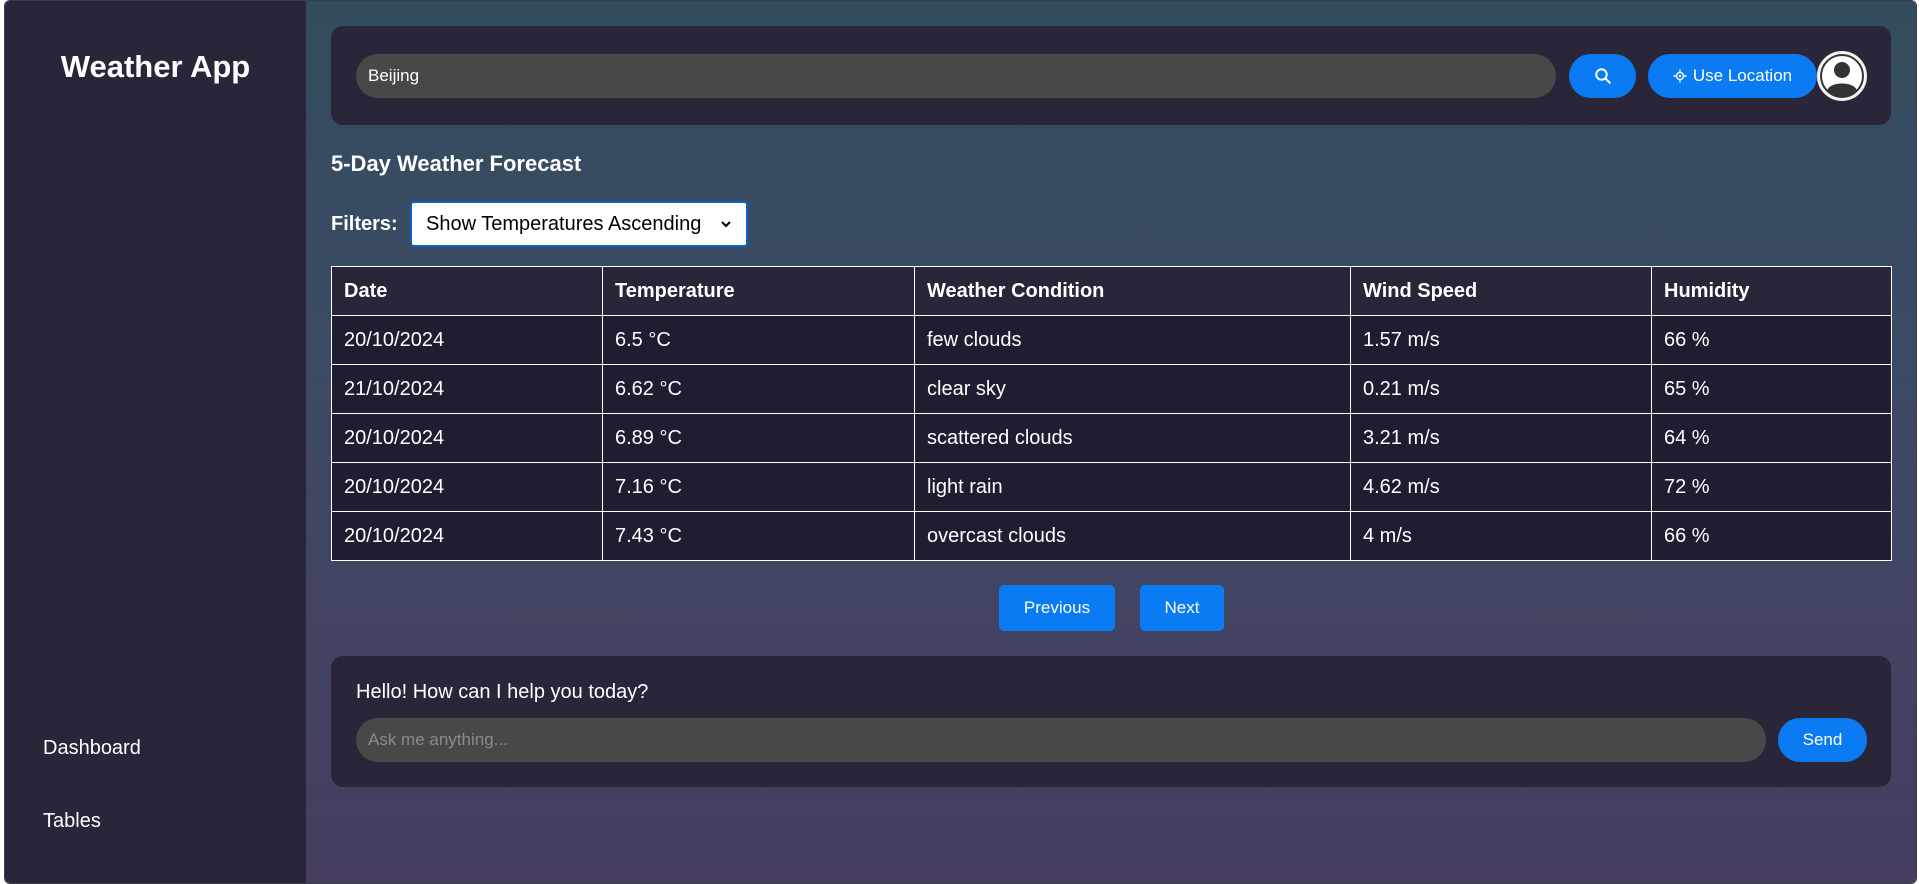  I want to click on column-header-condition: Weather Condition, so click(1132, 291).